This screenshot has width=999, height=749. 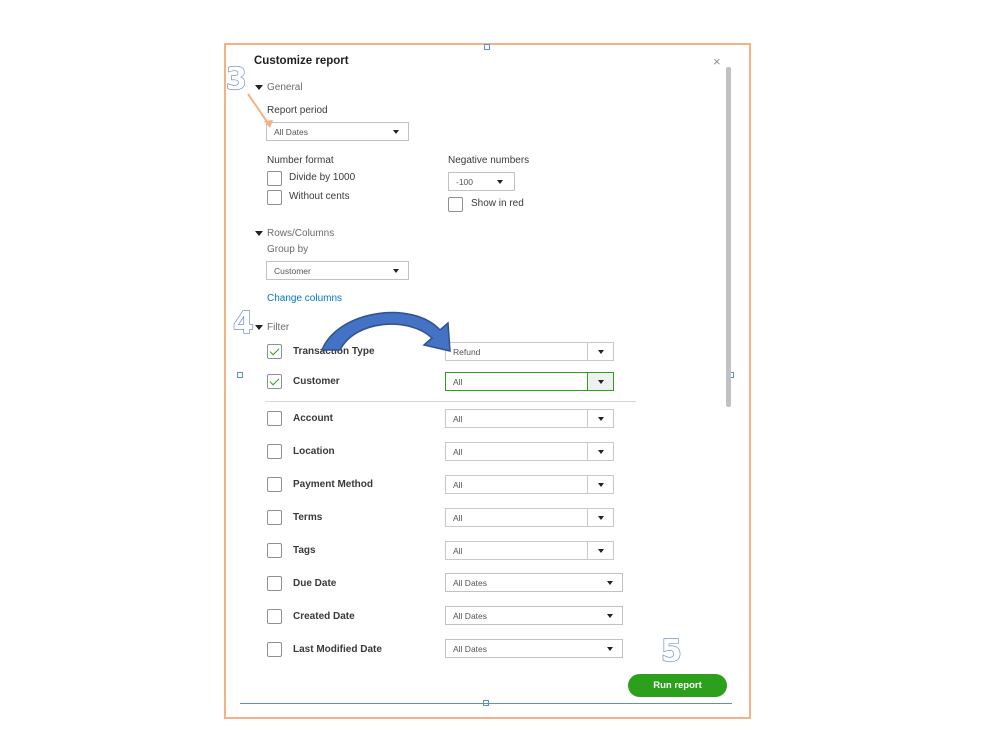 What do you see at coordinates (274, 484) in the screenshot?
I see `filter-checkbox-payment-method` at bounding box center [274, 484].